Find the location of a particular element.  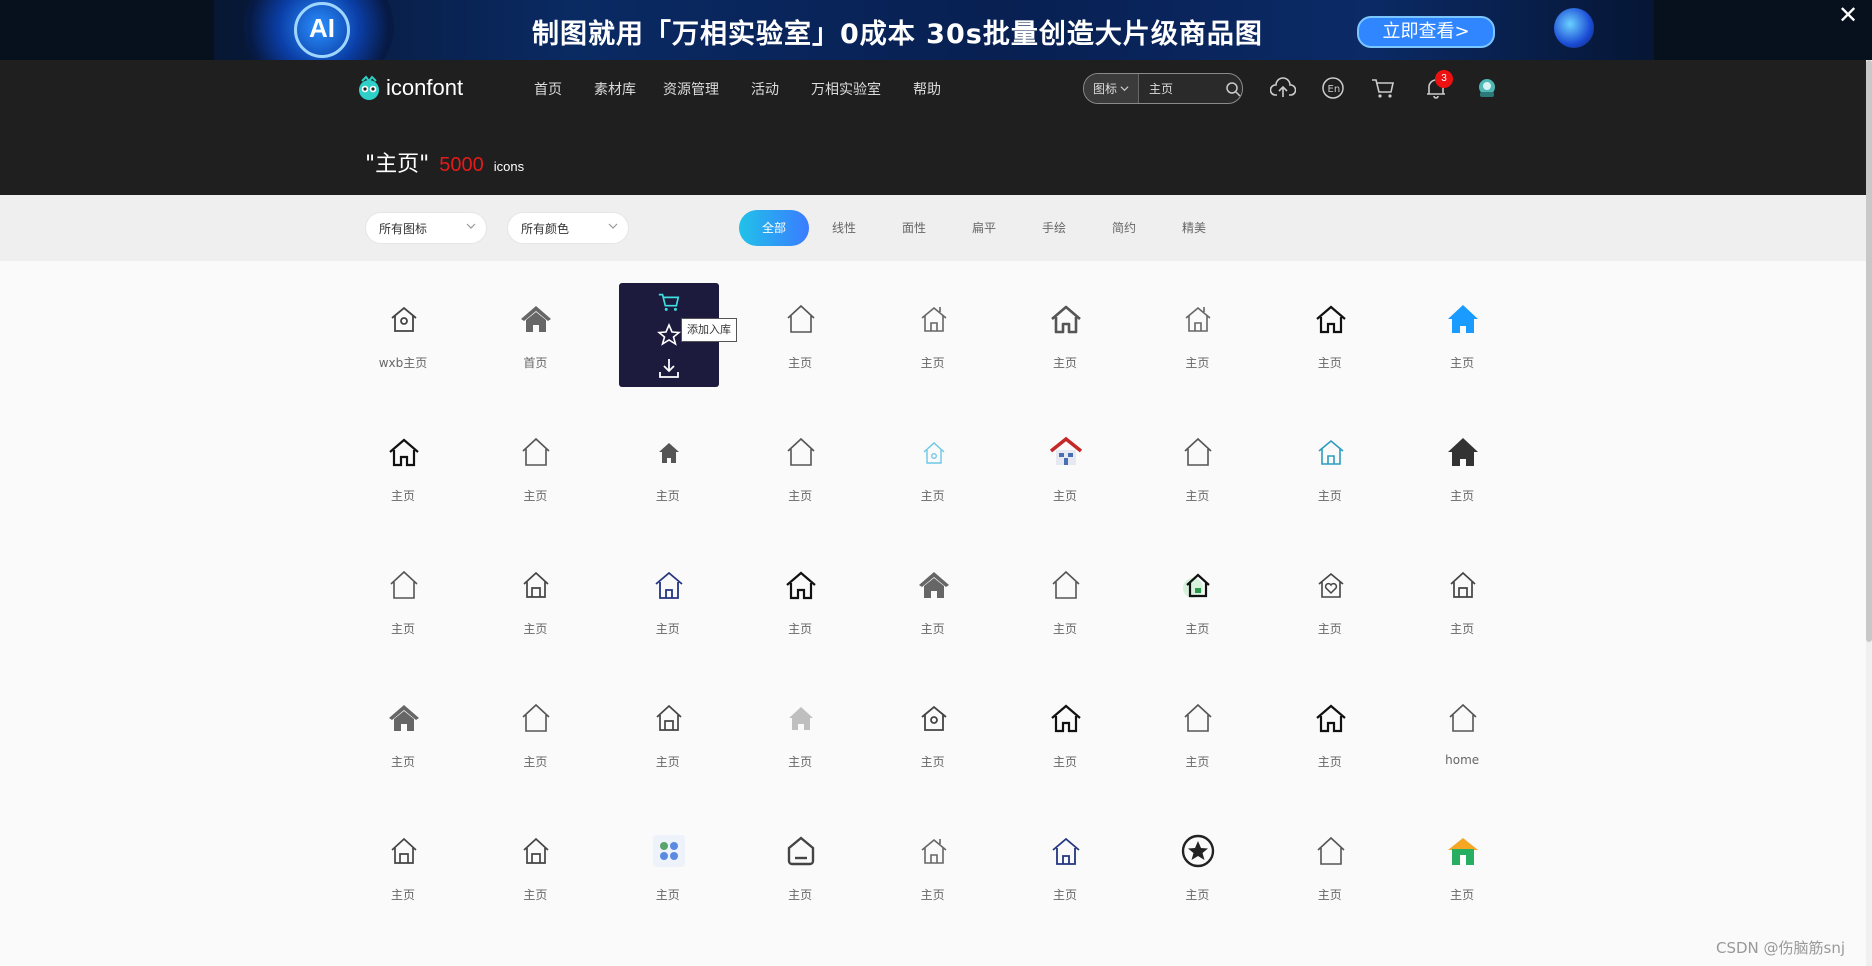

promo-banner: AI 制图就用「万相实验室」0成本 30s批量创造大片级商品图 立即查看> is located at coordinates (936, 30).